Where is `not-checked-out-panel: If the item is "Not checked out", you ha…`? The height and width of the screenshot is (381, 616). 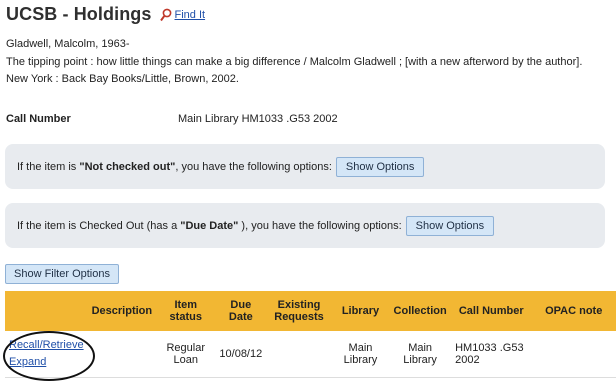
not-checked-out-panel: If the item is "Not checked out", you ha… is located at coordinates (305, 166).